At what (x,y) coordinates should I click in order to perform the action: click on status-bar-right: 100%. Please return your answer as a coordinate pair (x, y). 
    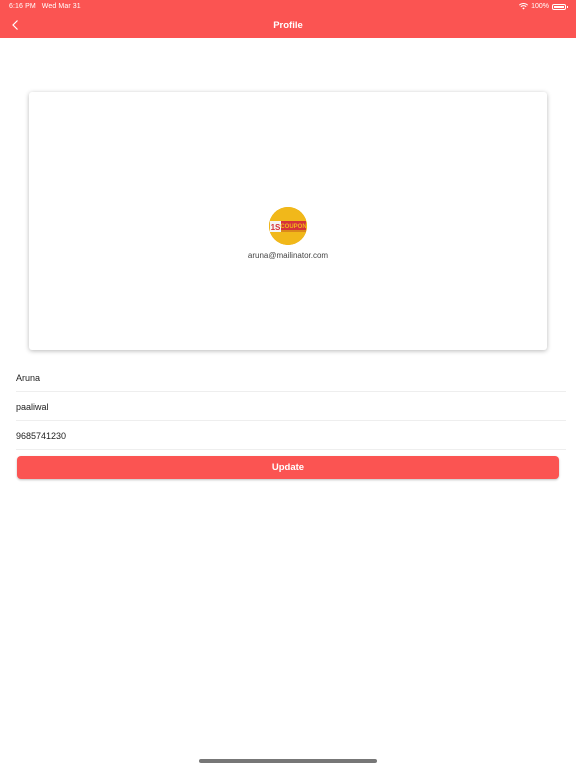
    Looking at the image, I should click on (543, 6).